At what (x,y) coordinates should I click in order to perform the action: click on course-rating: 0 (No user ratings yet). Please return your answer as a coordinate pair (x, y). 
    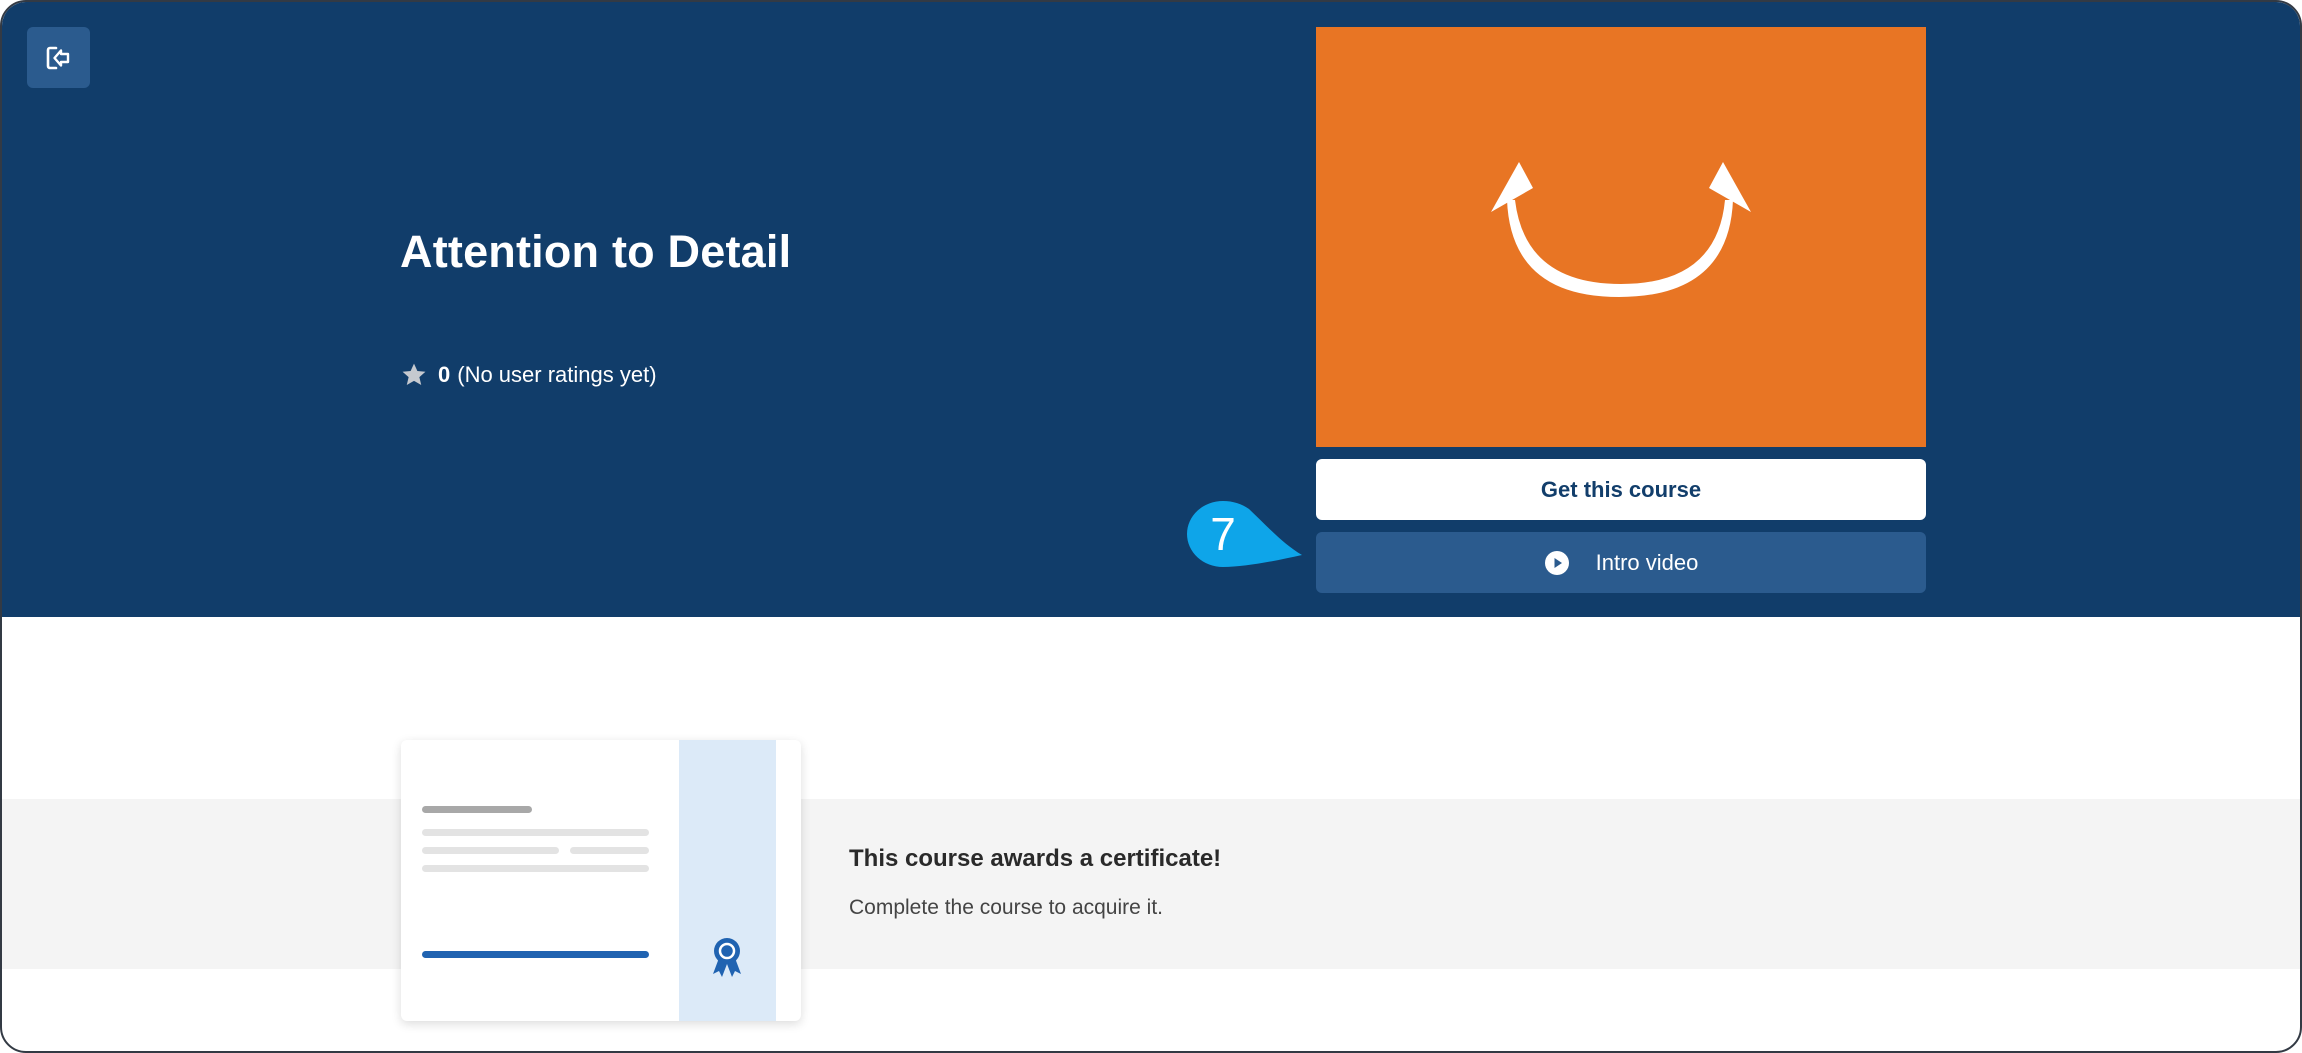
    Looking at the image, I should click on (528, 375).